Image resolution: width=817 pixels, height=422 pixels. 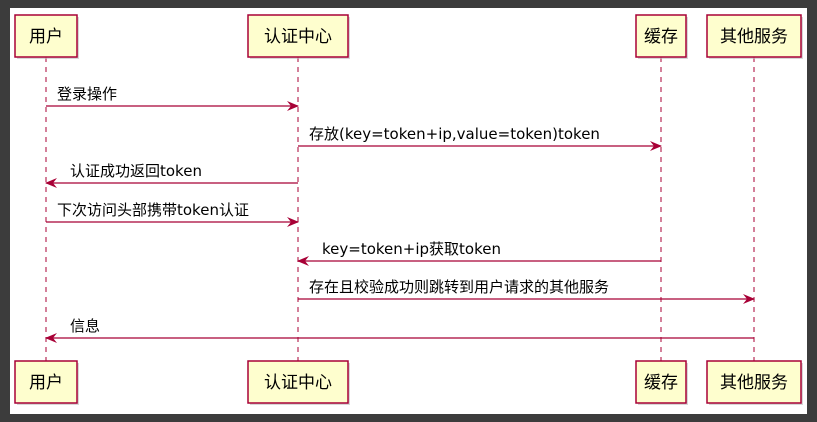 I want to click on message-label: 存放(key=token+ip,value=token)token, so click(x=454, y=134).